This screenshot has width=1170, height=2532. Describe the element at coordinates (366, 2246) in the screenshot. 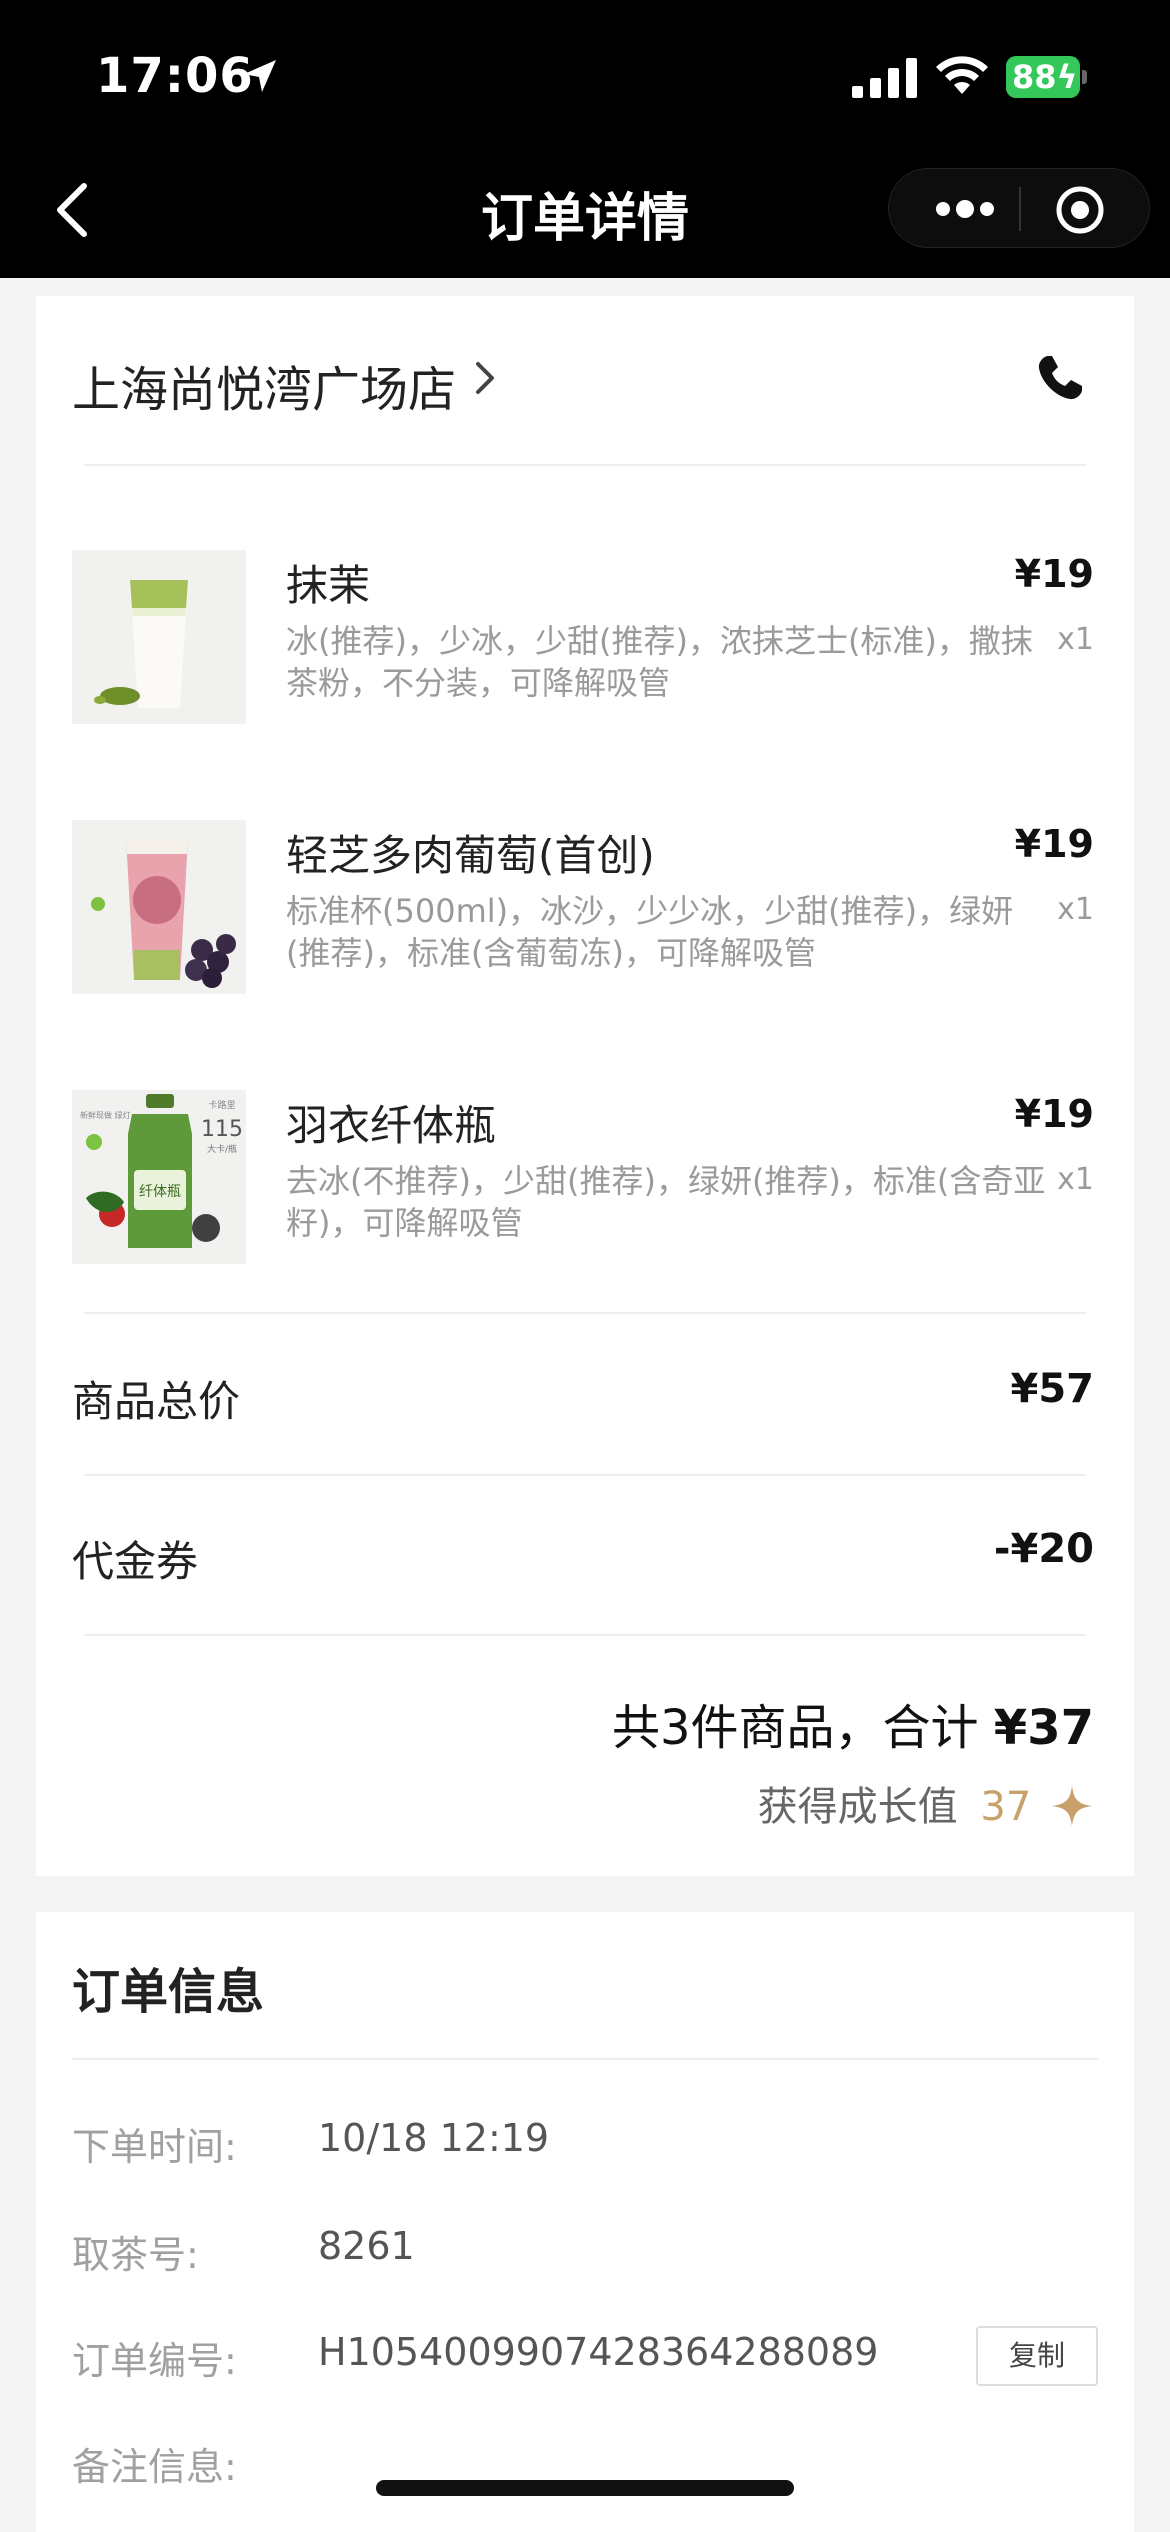

I see `pickup-number-value: 8261` at that location.